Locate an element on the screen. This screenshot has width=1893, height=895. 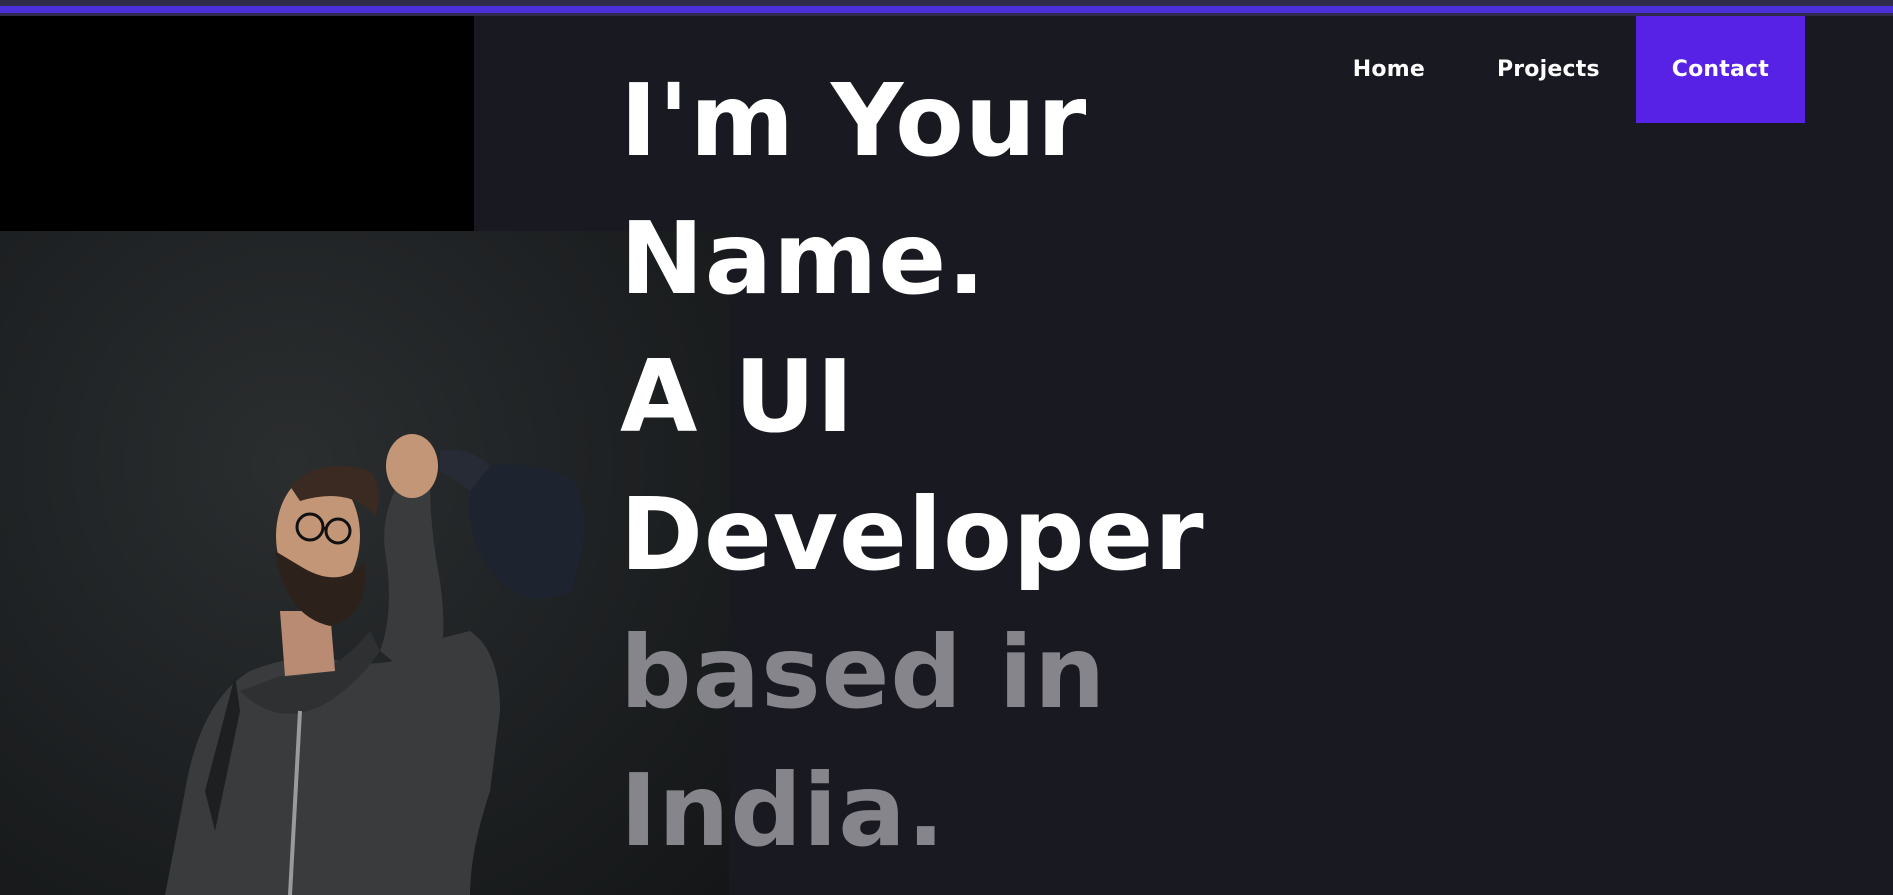
hero-line-4: Developer is located at coordinates (912, 534).